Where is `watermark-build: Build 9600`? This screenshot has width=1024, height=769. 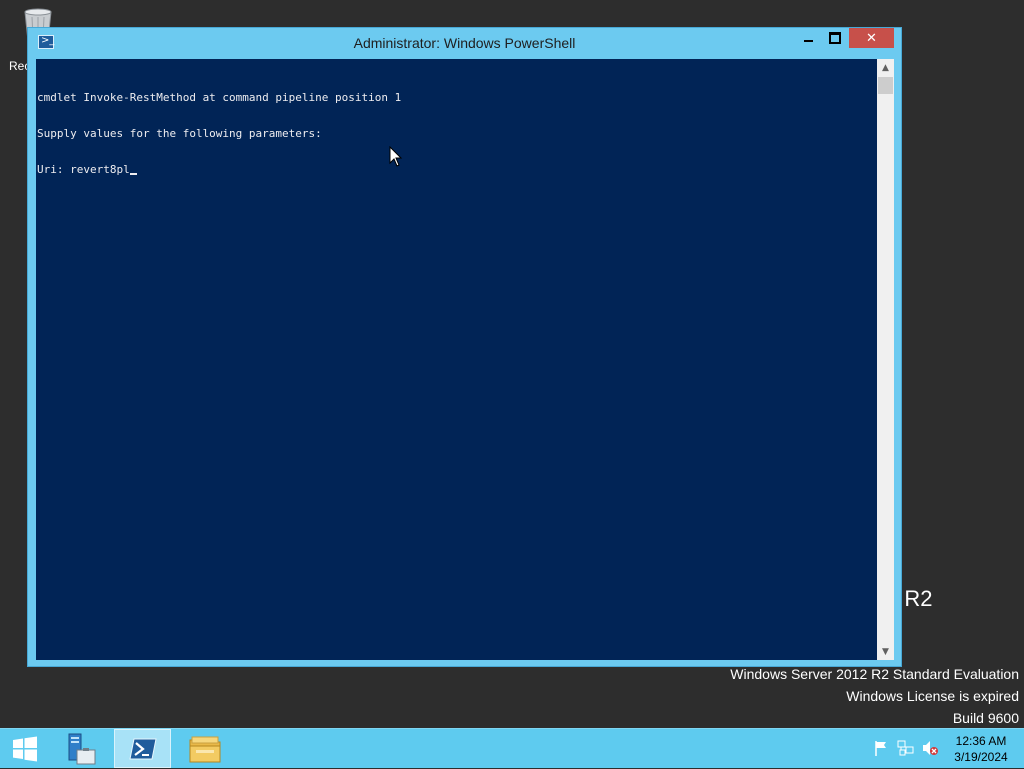
watermark-build: Build 9600 is located at coordinates (985, 718).